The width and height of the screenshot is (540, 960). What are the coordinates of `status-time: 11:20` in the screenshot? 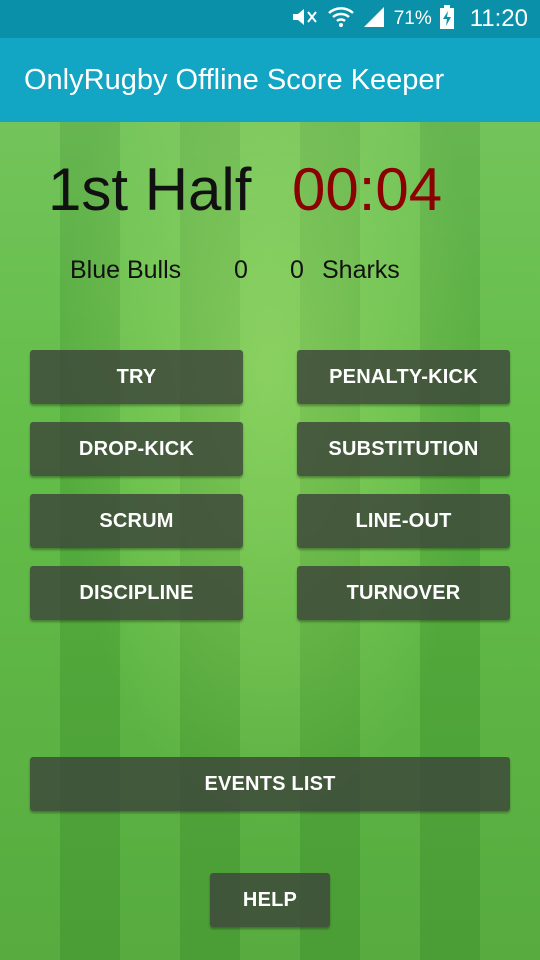 It's located at (498, 18).